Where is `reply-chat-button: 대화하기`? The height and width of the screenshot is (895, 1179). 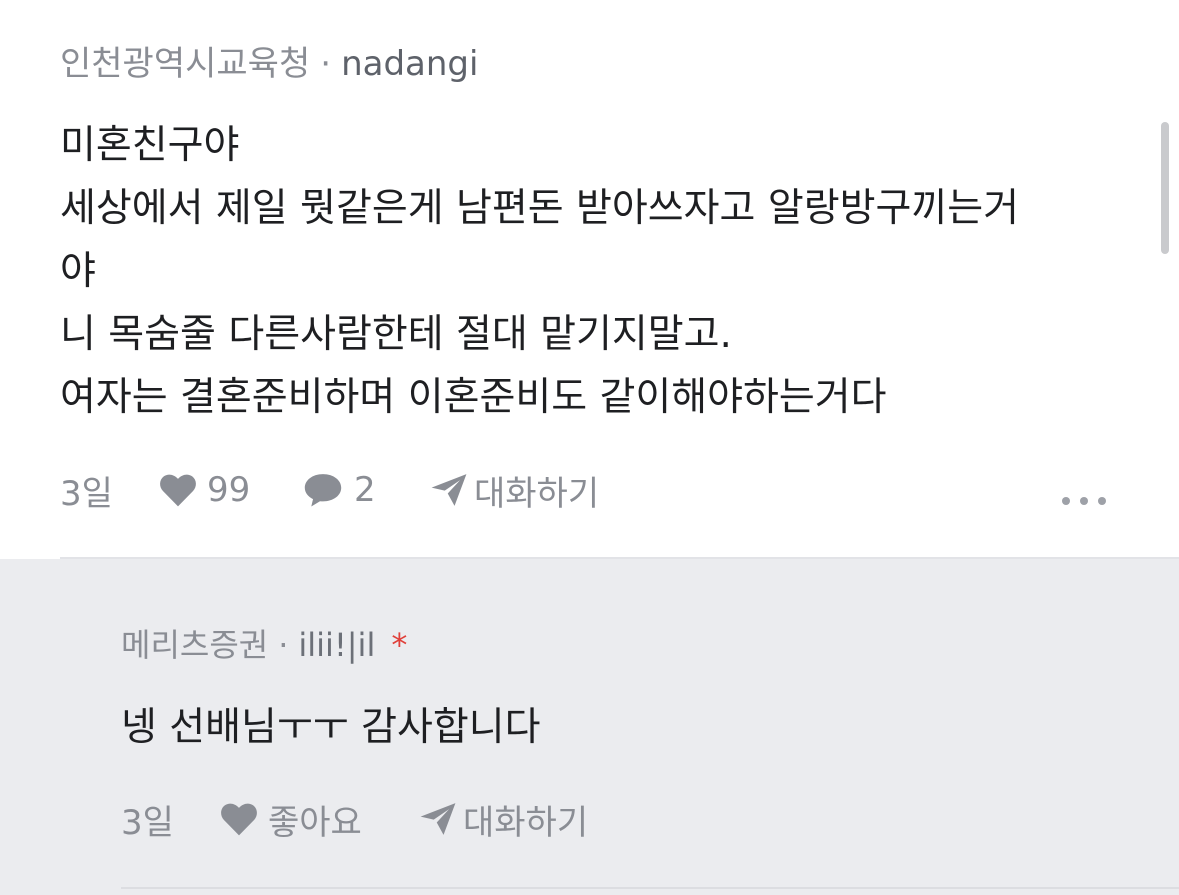
reply-chat-button: 대화하기 is located at coordinates (503, 819).